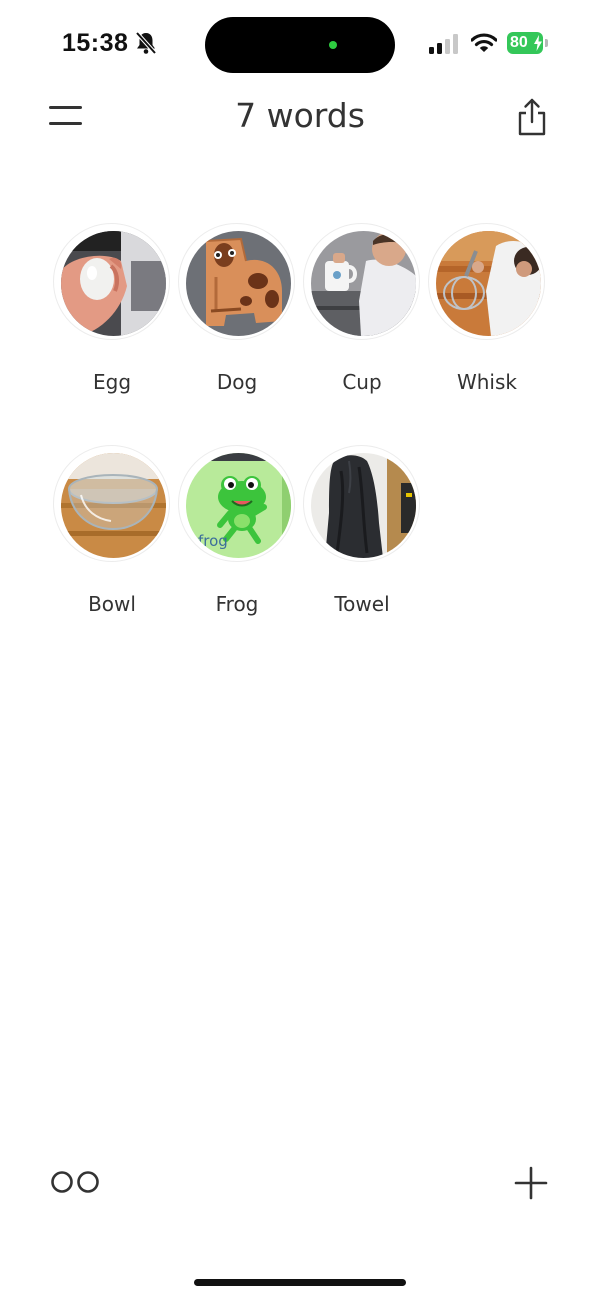 Image resolution: width=600 pixels, height=1300 pixels. I want to click on menu-line-bottom, so click(65, 123).